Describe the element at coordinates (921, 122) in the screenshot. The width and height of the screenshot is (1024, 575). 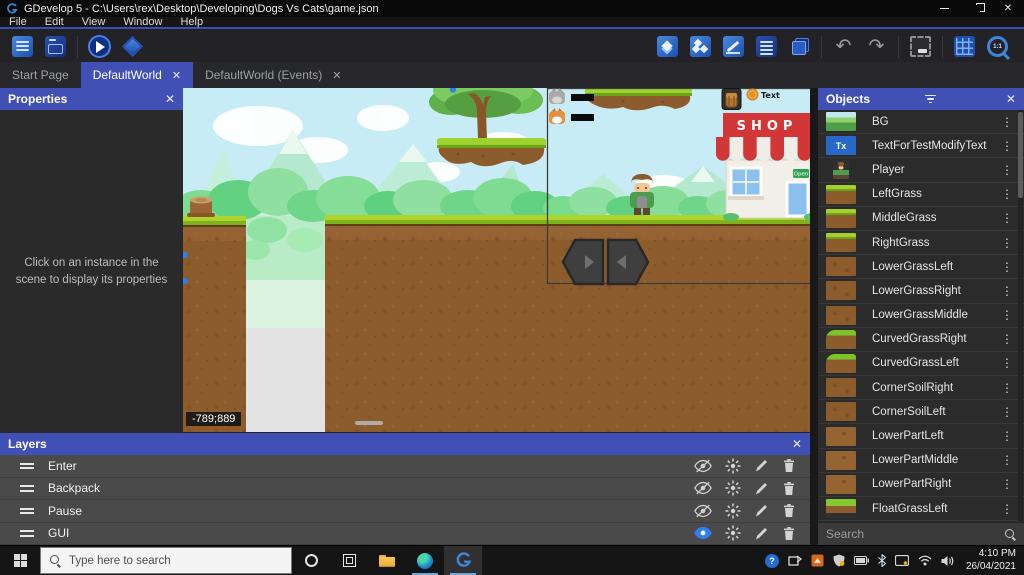
I see `object-row-bg: BG ⋮` at that location.